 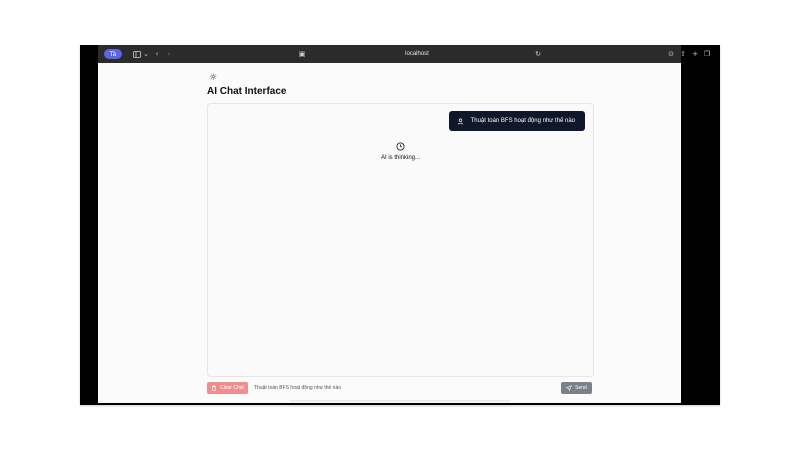 What do you see at coordinates (671, 54) in the screenshot?
I see `download-icon: ⊙` at bounding box center [671, 54].